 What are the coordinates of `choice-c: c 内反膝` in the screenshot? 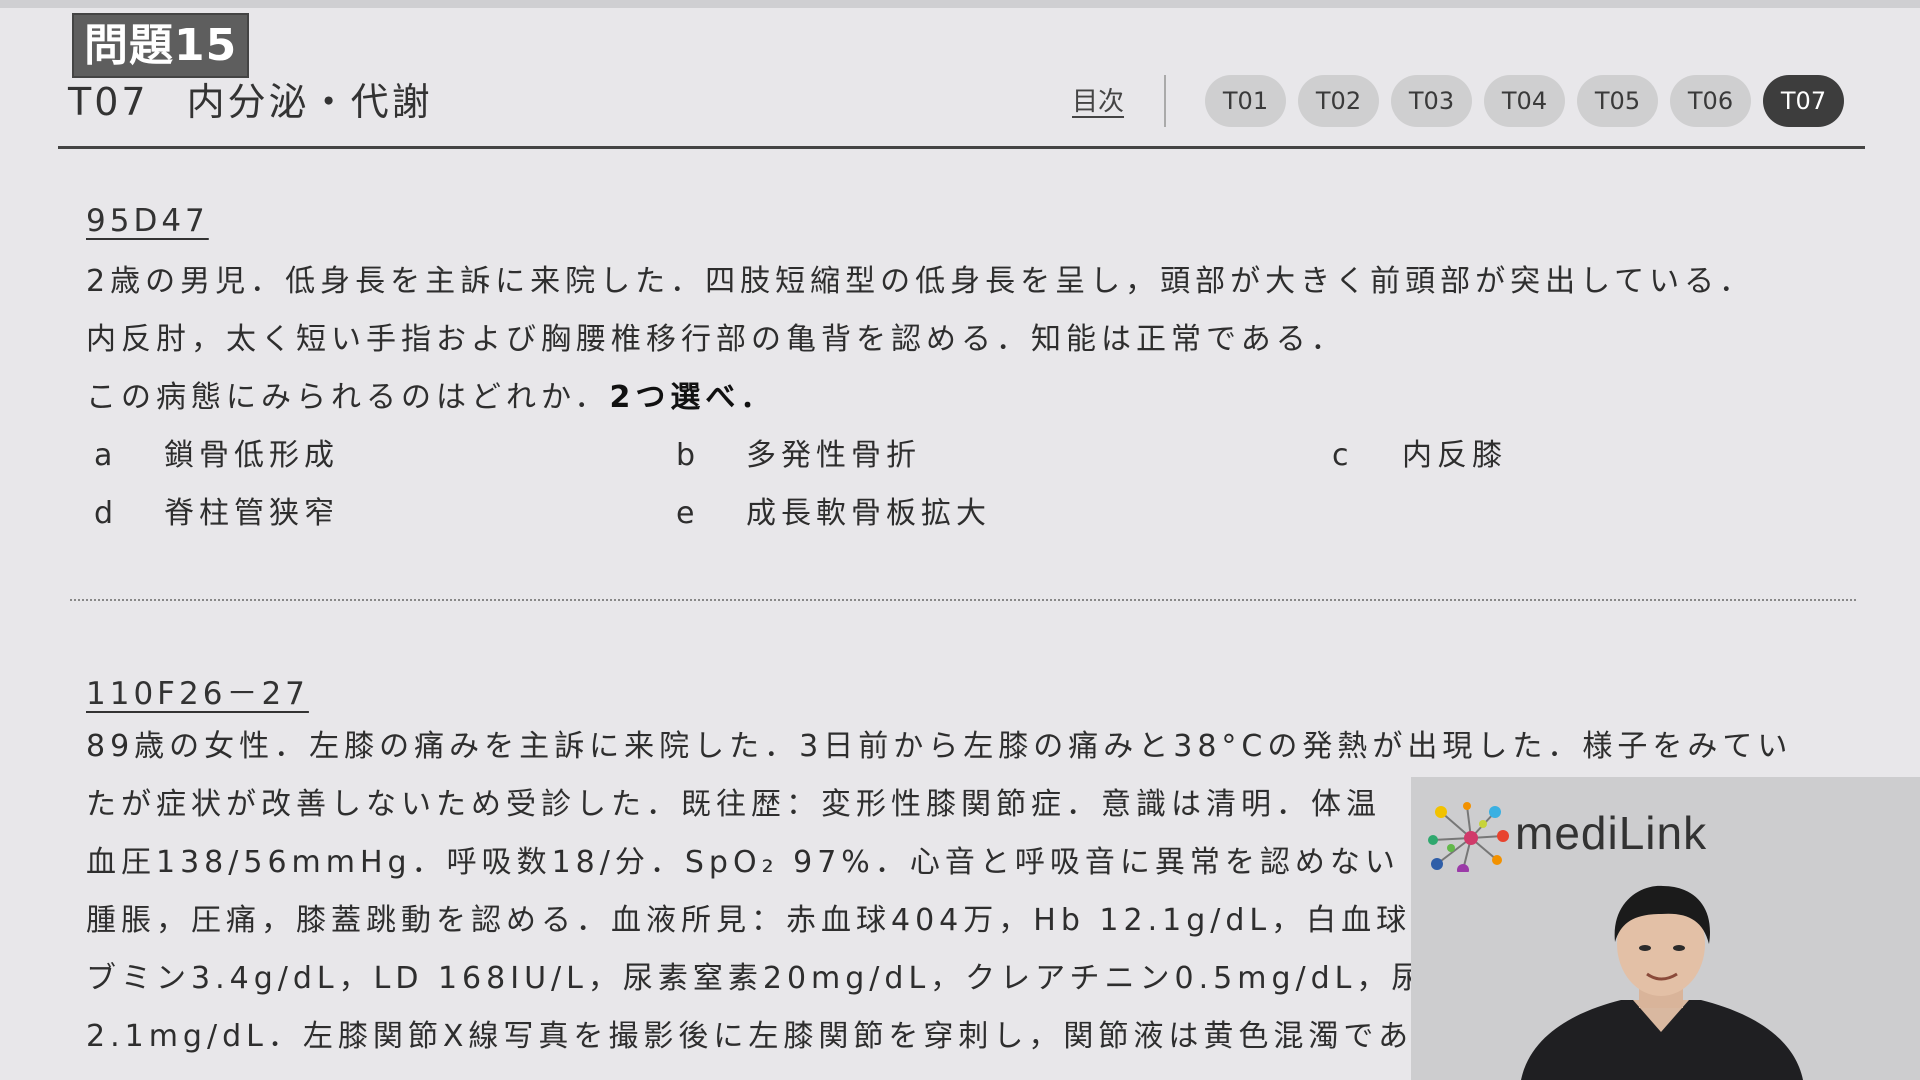 It's located at (1415, 456).